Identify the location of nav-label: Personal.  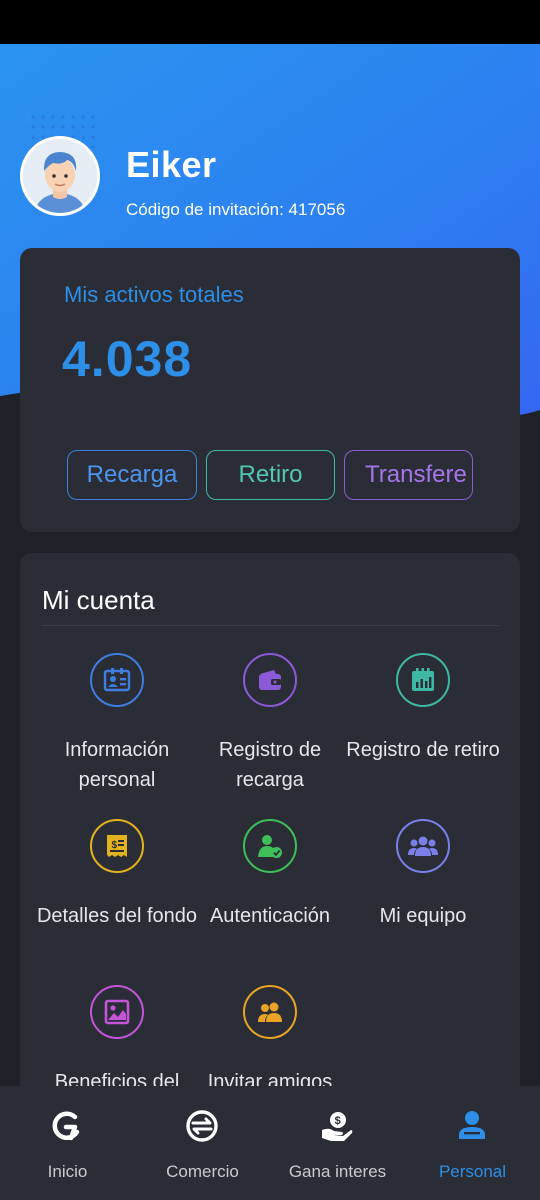
(472, 1171).